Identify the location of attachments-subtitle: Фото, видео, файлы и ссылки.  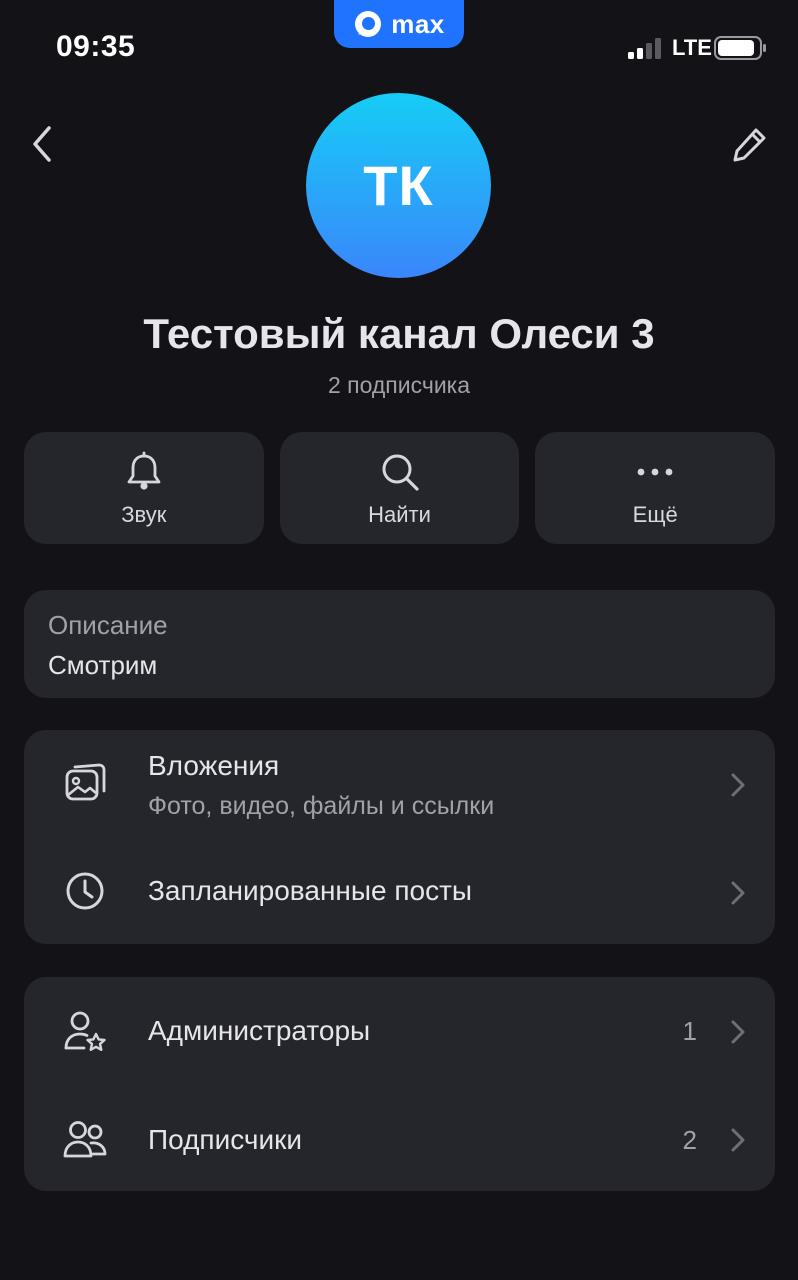
(321, 806).